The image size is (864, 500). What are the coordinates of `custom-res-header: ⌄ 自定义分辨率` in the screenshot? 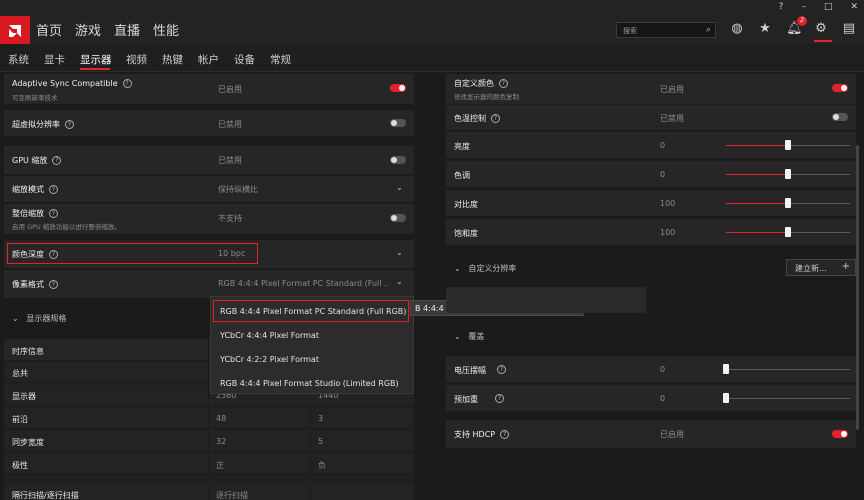 It's located at (485, 268).